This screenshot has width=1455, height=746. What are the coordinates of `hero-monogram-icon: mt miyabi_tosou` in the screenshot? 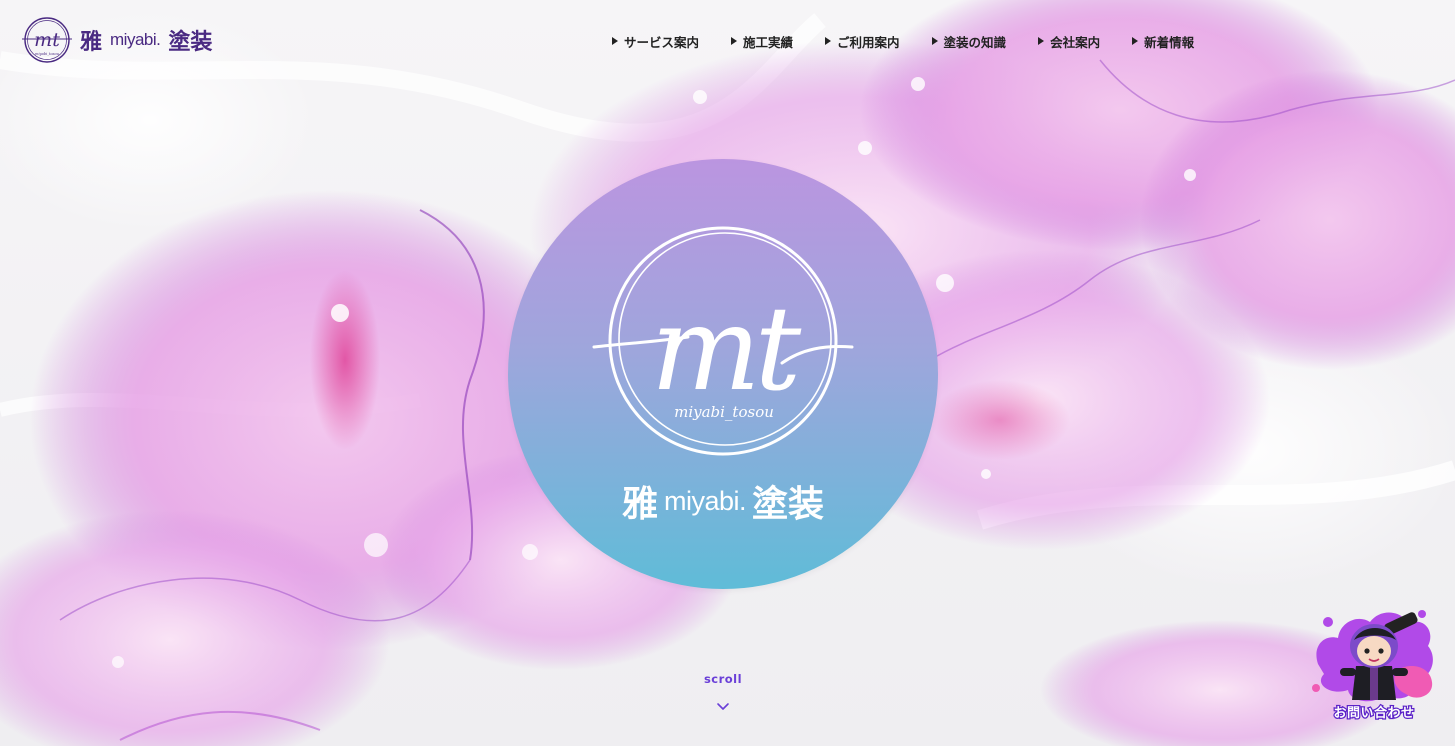 It's located at (723, 341).